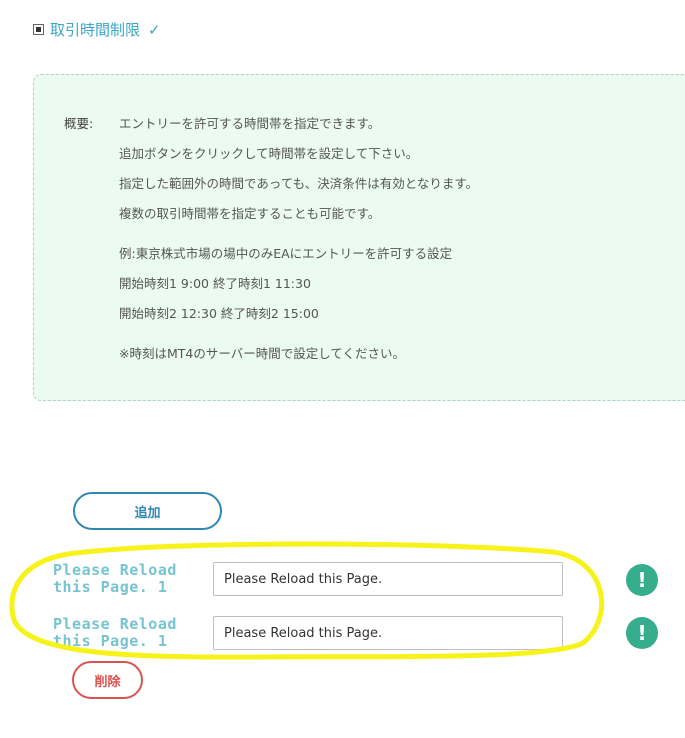 The height and width of the screenshot is (738, 685). I want to click on info-line: 開始時刻1 9:00 終了時刻1 11:30, so click(215, 283).